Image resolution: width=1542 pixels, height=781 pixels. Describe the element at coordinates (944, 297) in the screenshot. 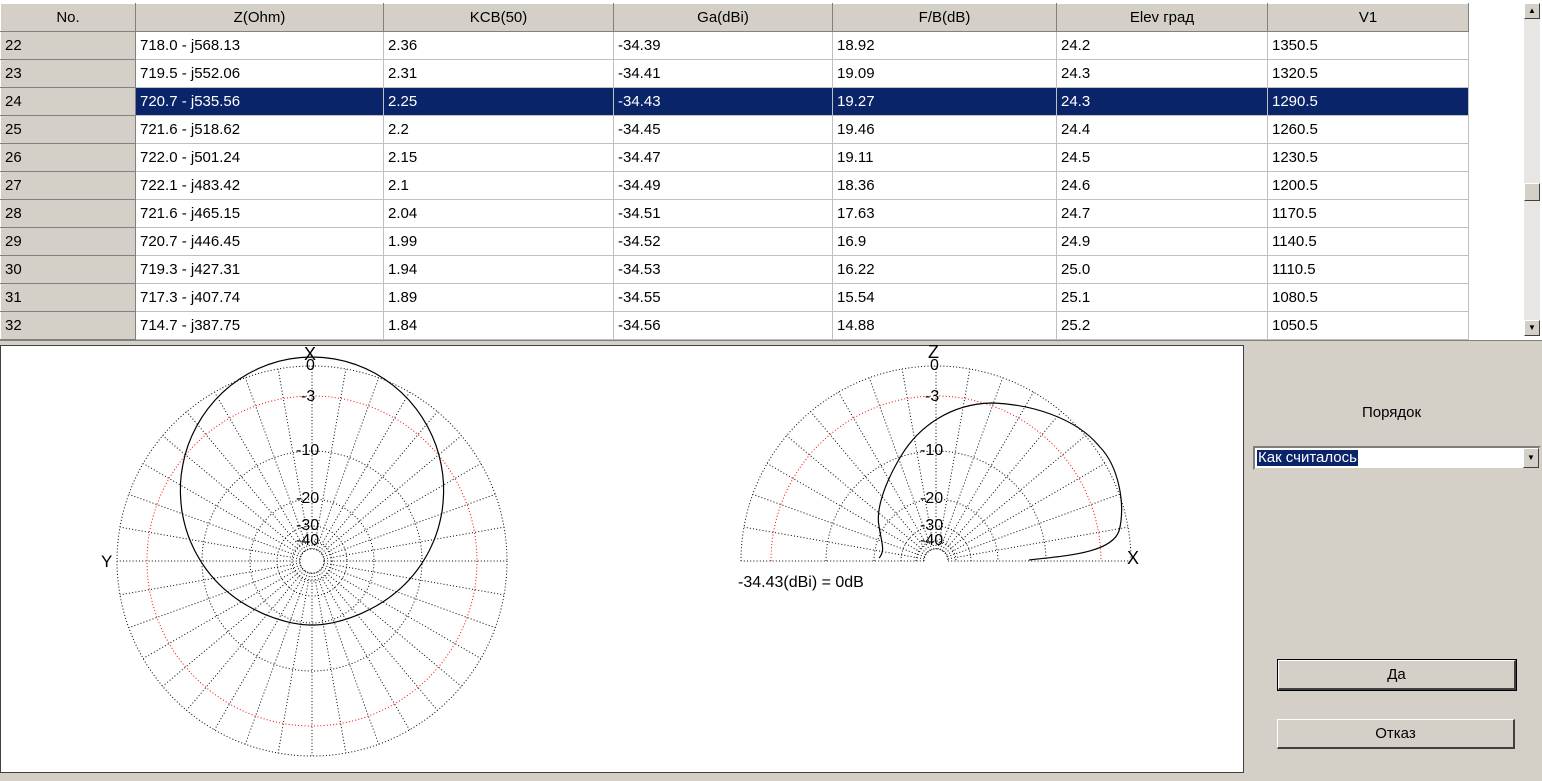

I see `table-cell: 15.54` at that location.